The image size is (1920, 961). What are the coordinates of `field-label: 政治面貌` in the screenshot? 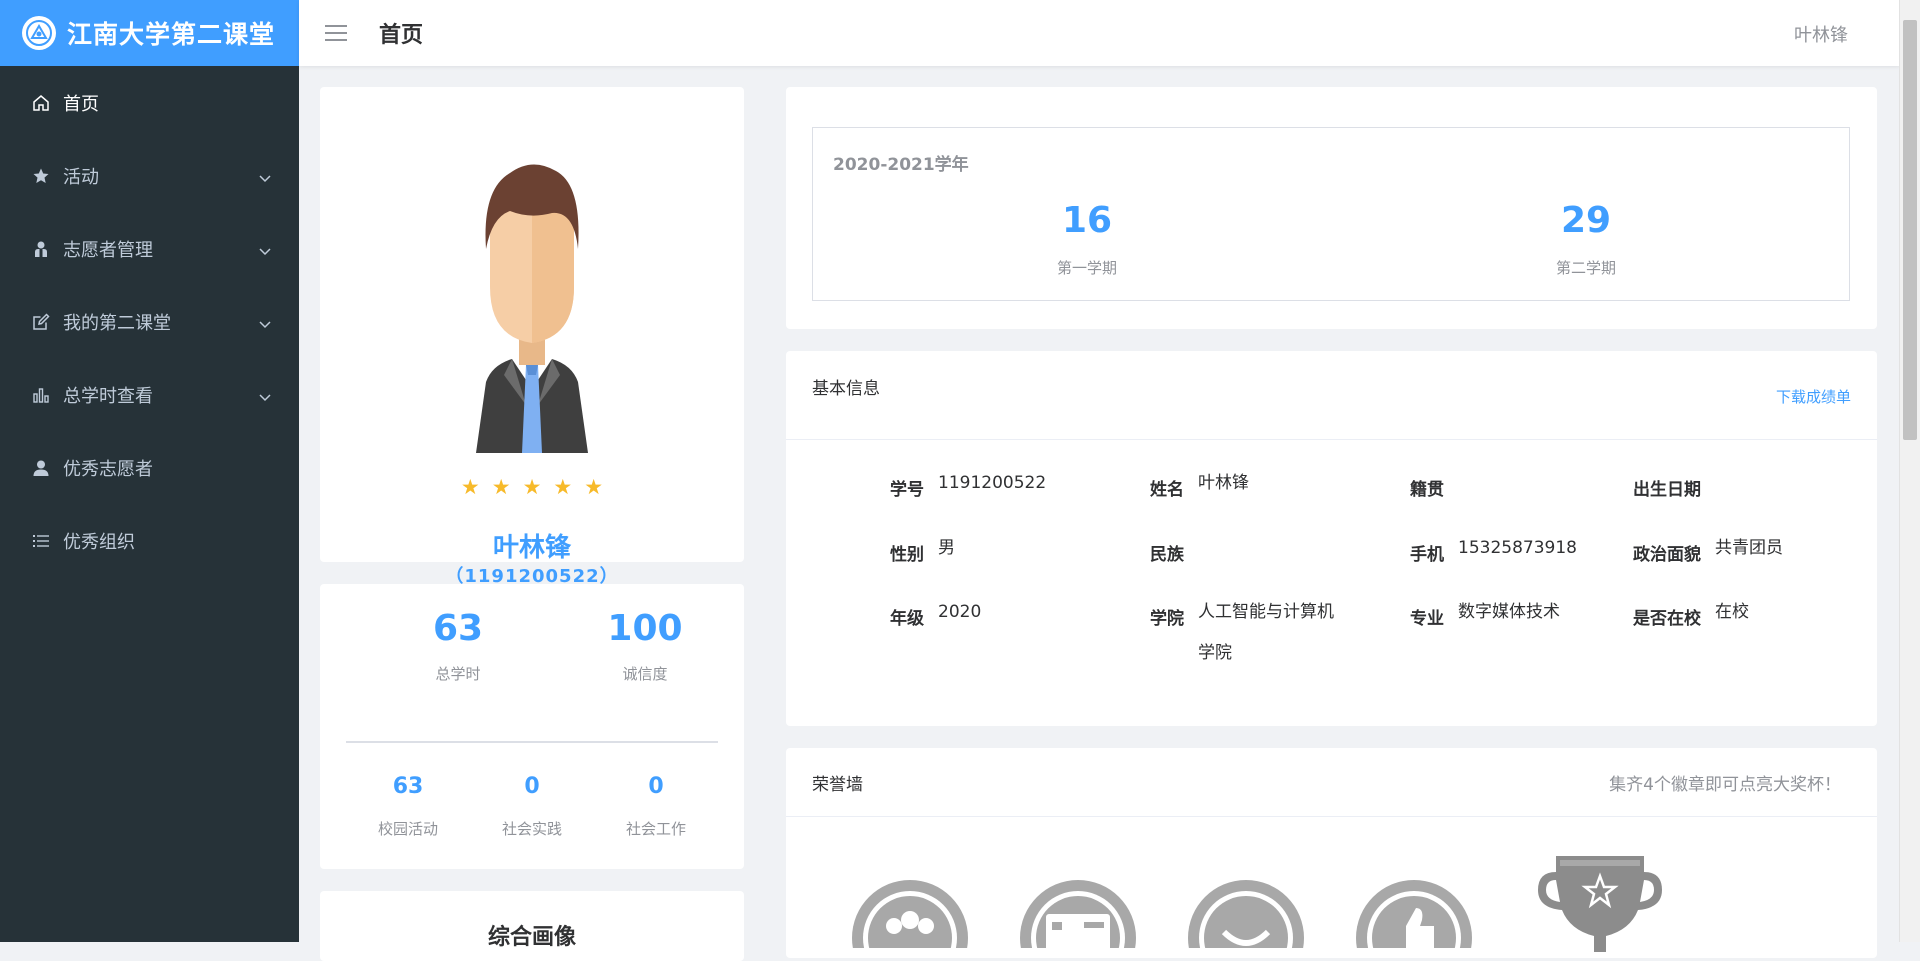 It's located at (1667, 555).